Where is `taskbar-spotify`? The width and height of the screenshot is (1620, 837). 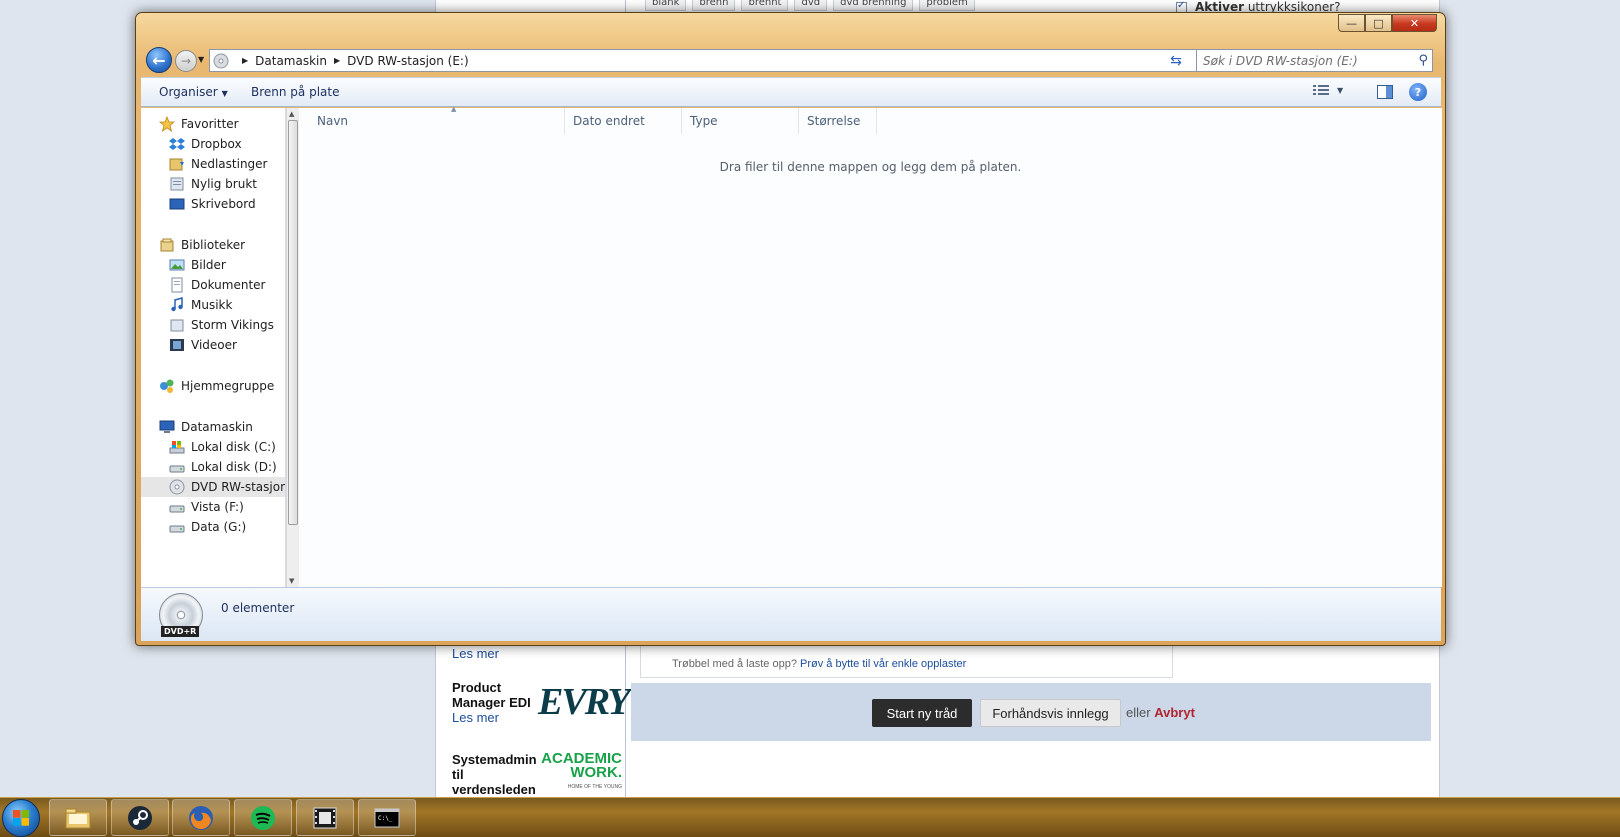
taskbar-spotify is located at coordinates (263, 817).